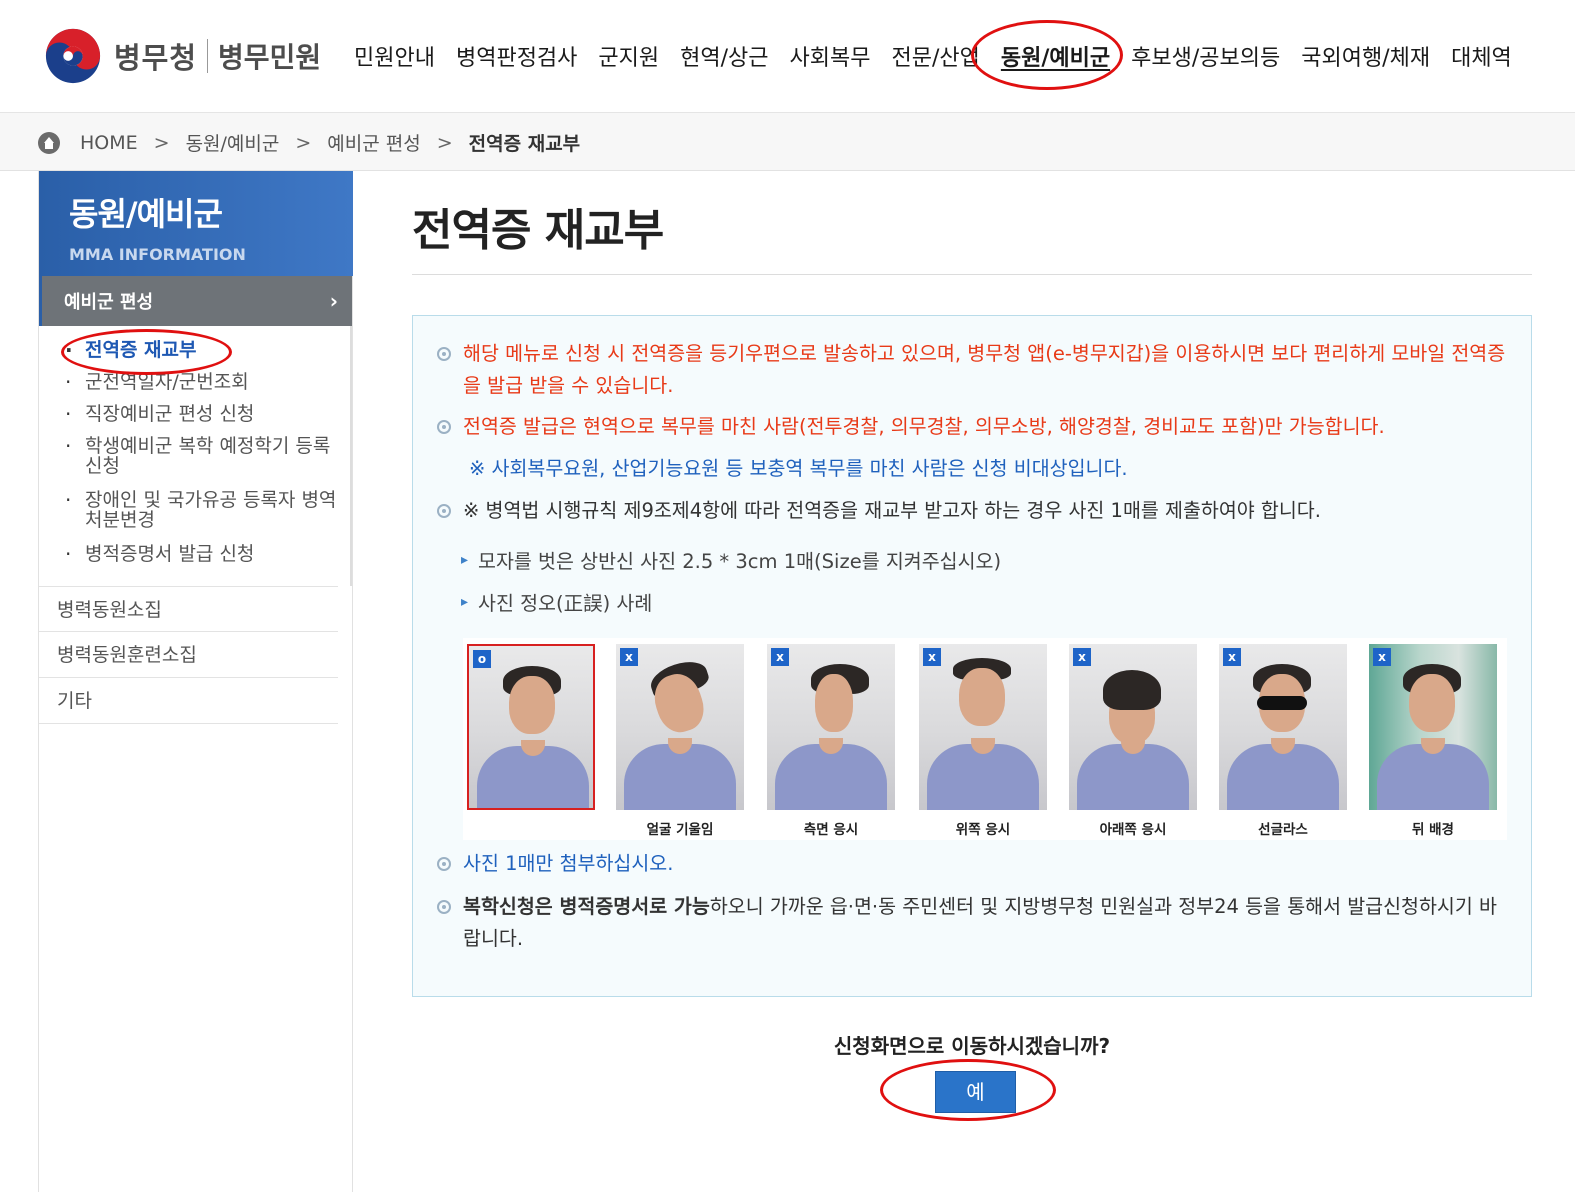  I want to click on nav-item-candidates: 후보생/공보의등, so click(1205, 56).